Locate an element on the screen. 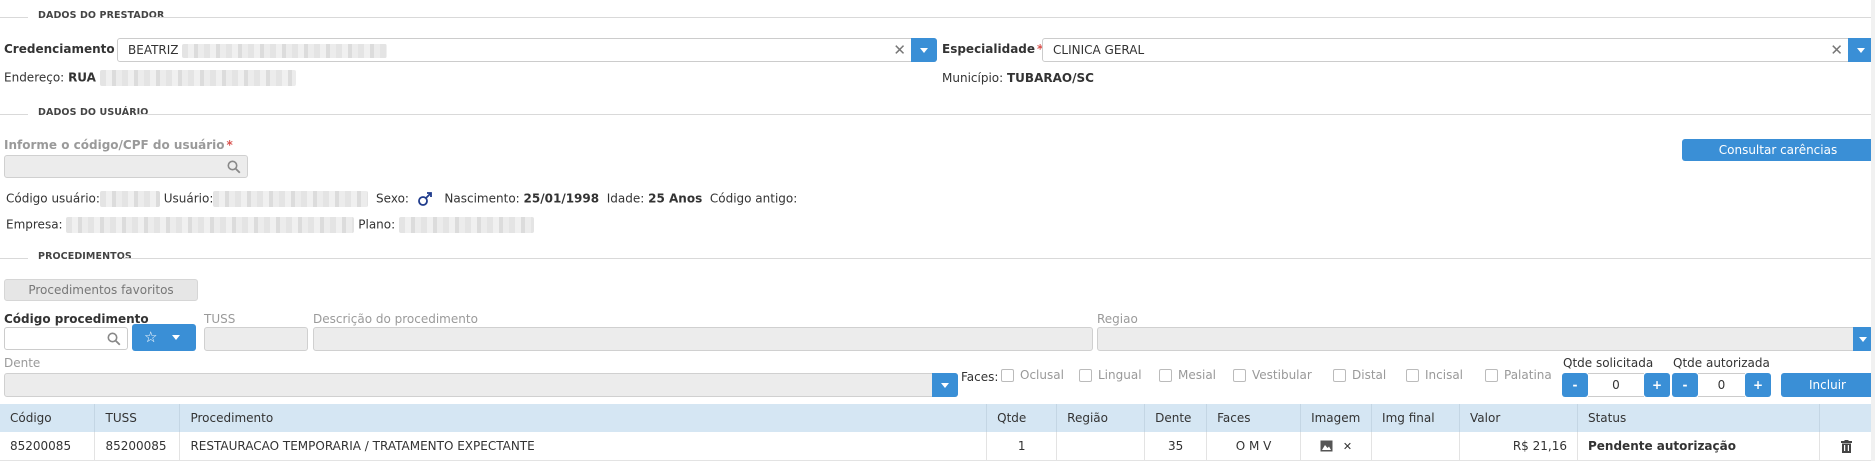 The image size is (1875, 461). qtde-solicitada-label: Qtde solicitada is located at coordinates (1608, 363).